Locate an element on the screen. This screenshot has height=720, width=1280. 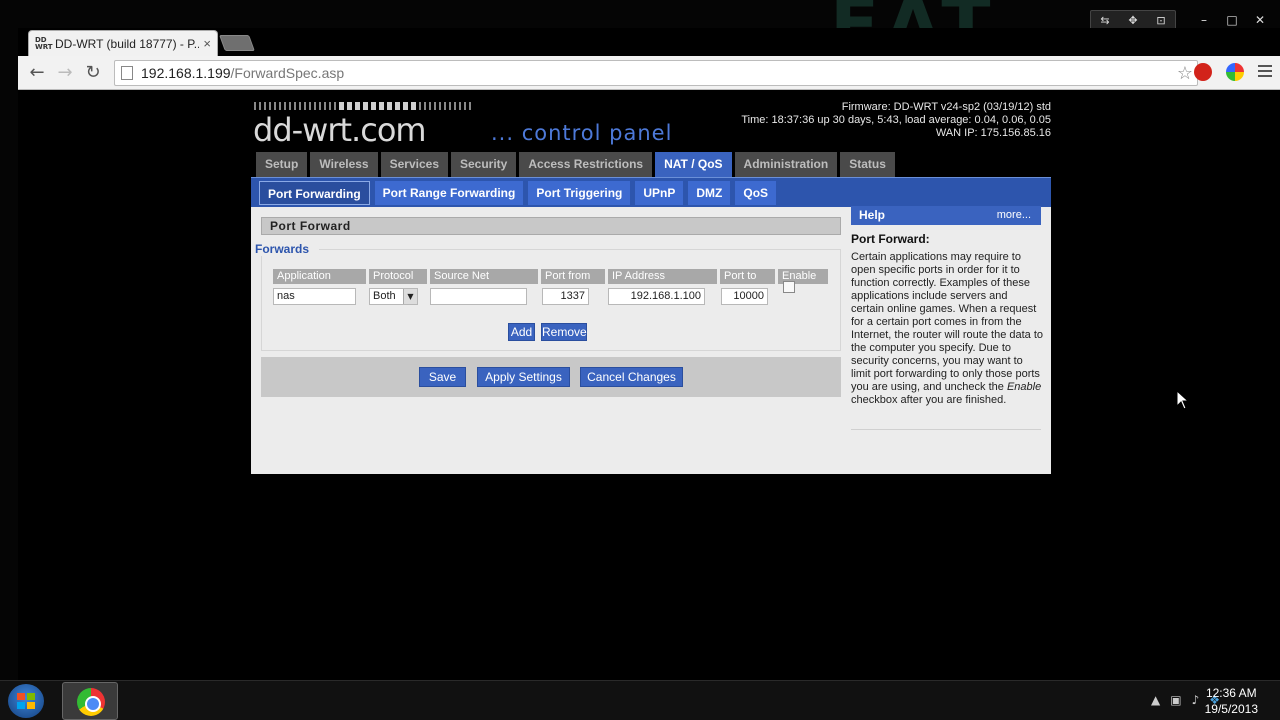
logo-bars-icon is located at coordinates (362, 106).